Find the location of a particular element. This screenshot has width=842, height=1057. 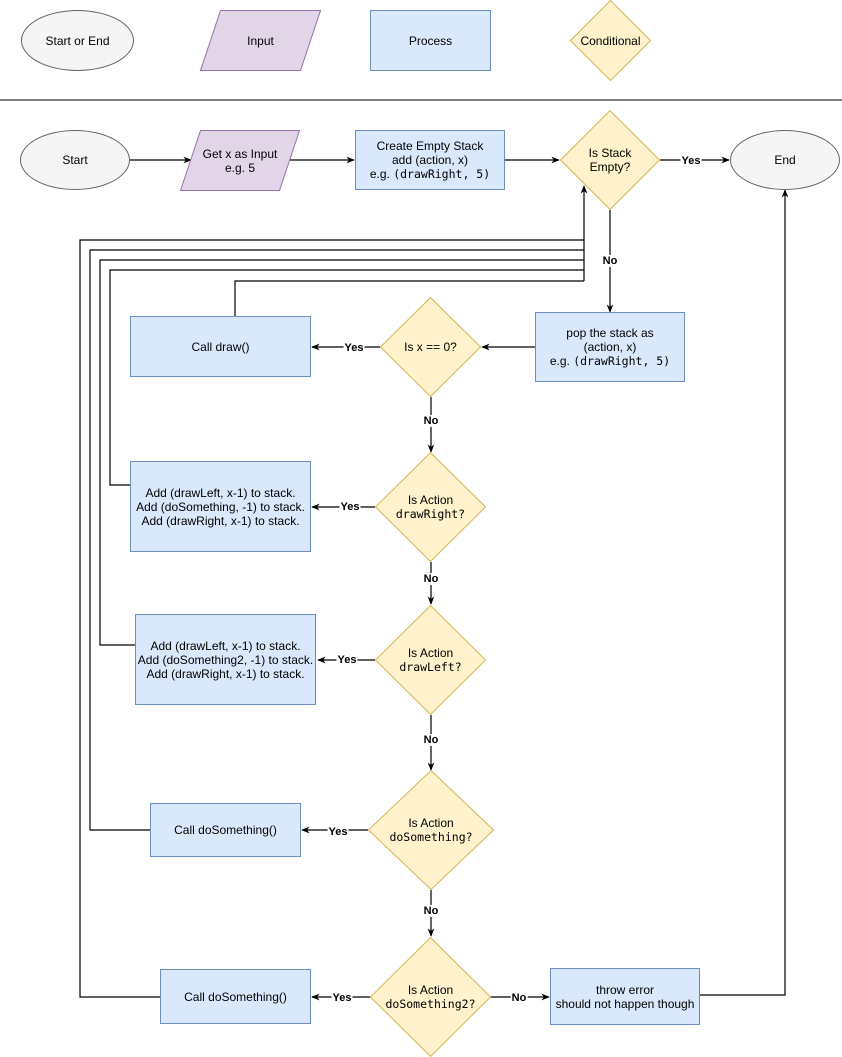

legend-conditional-label: Conditional is located at coordinates (610, 40).